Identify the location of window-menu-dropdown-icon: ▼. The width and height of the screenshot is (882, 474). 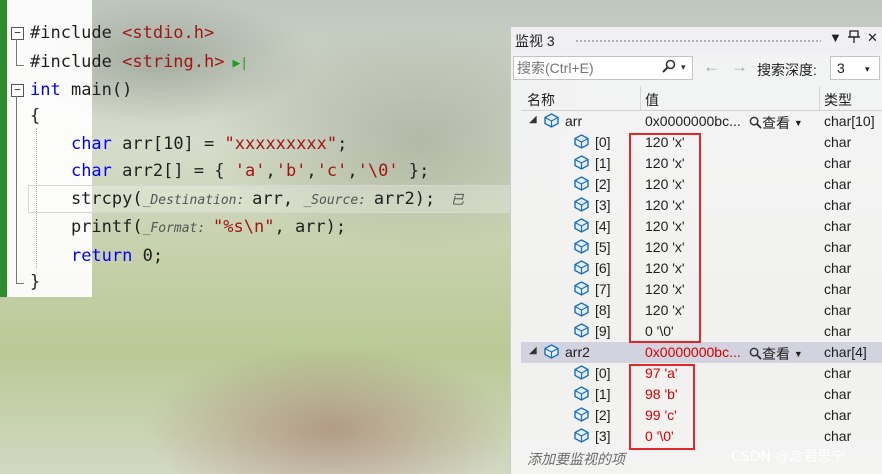
(835, 37).